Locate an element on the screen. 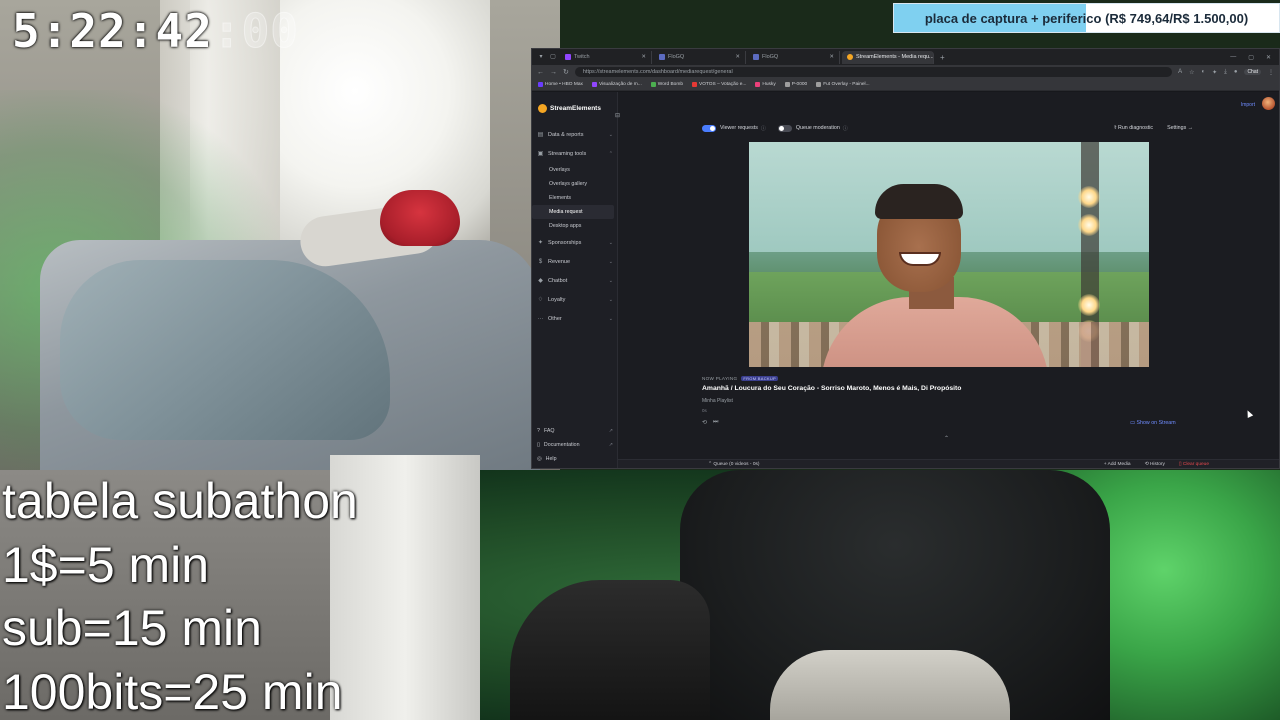  sidebar-item-revenue: $ Revenue ⌄ is located at coordinates (574, 261).